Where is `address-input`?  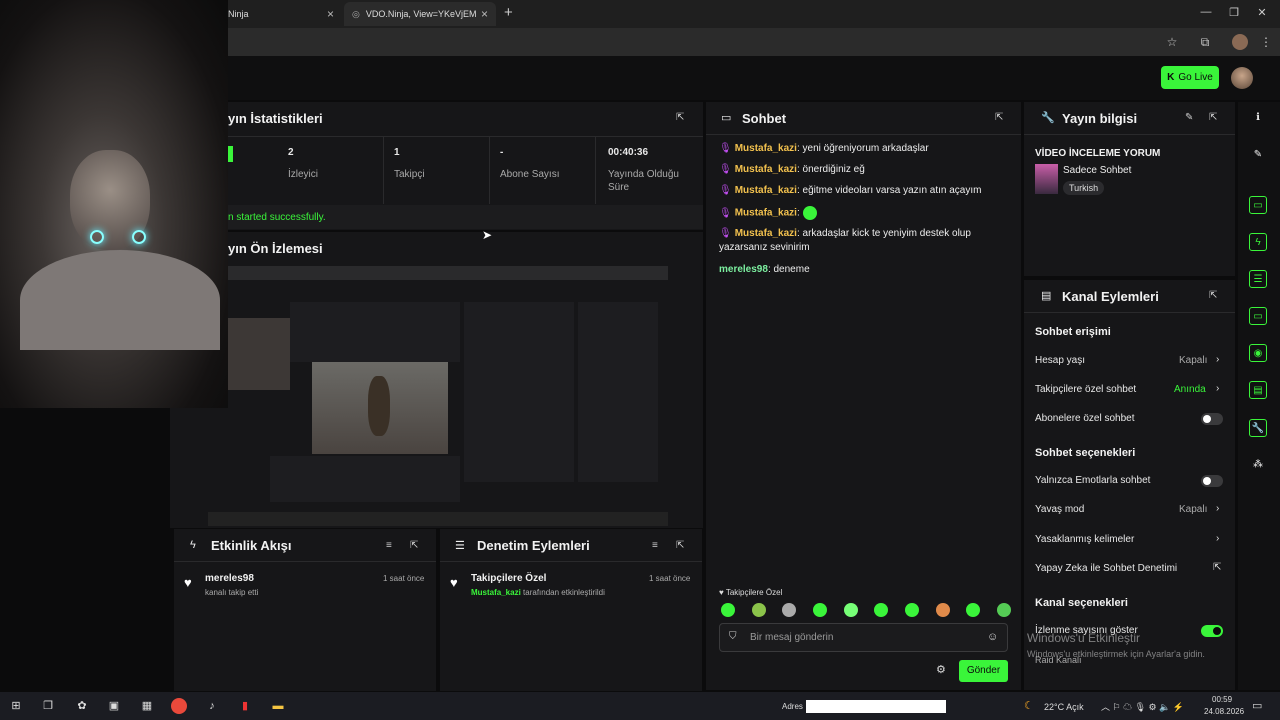 address-input is located at coordinates (876, 706).